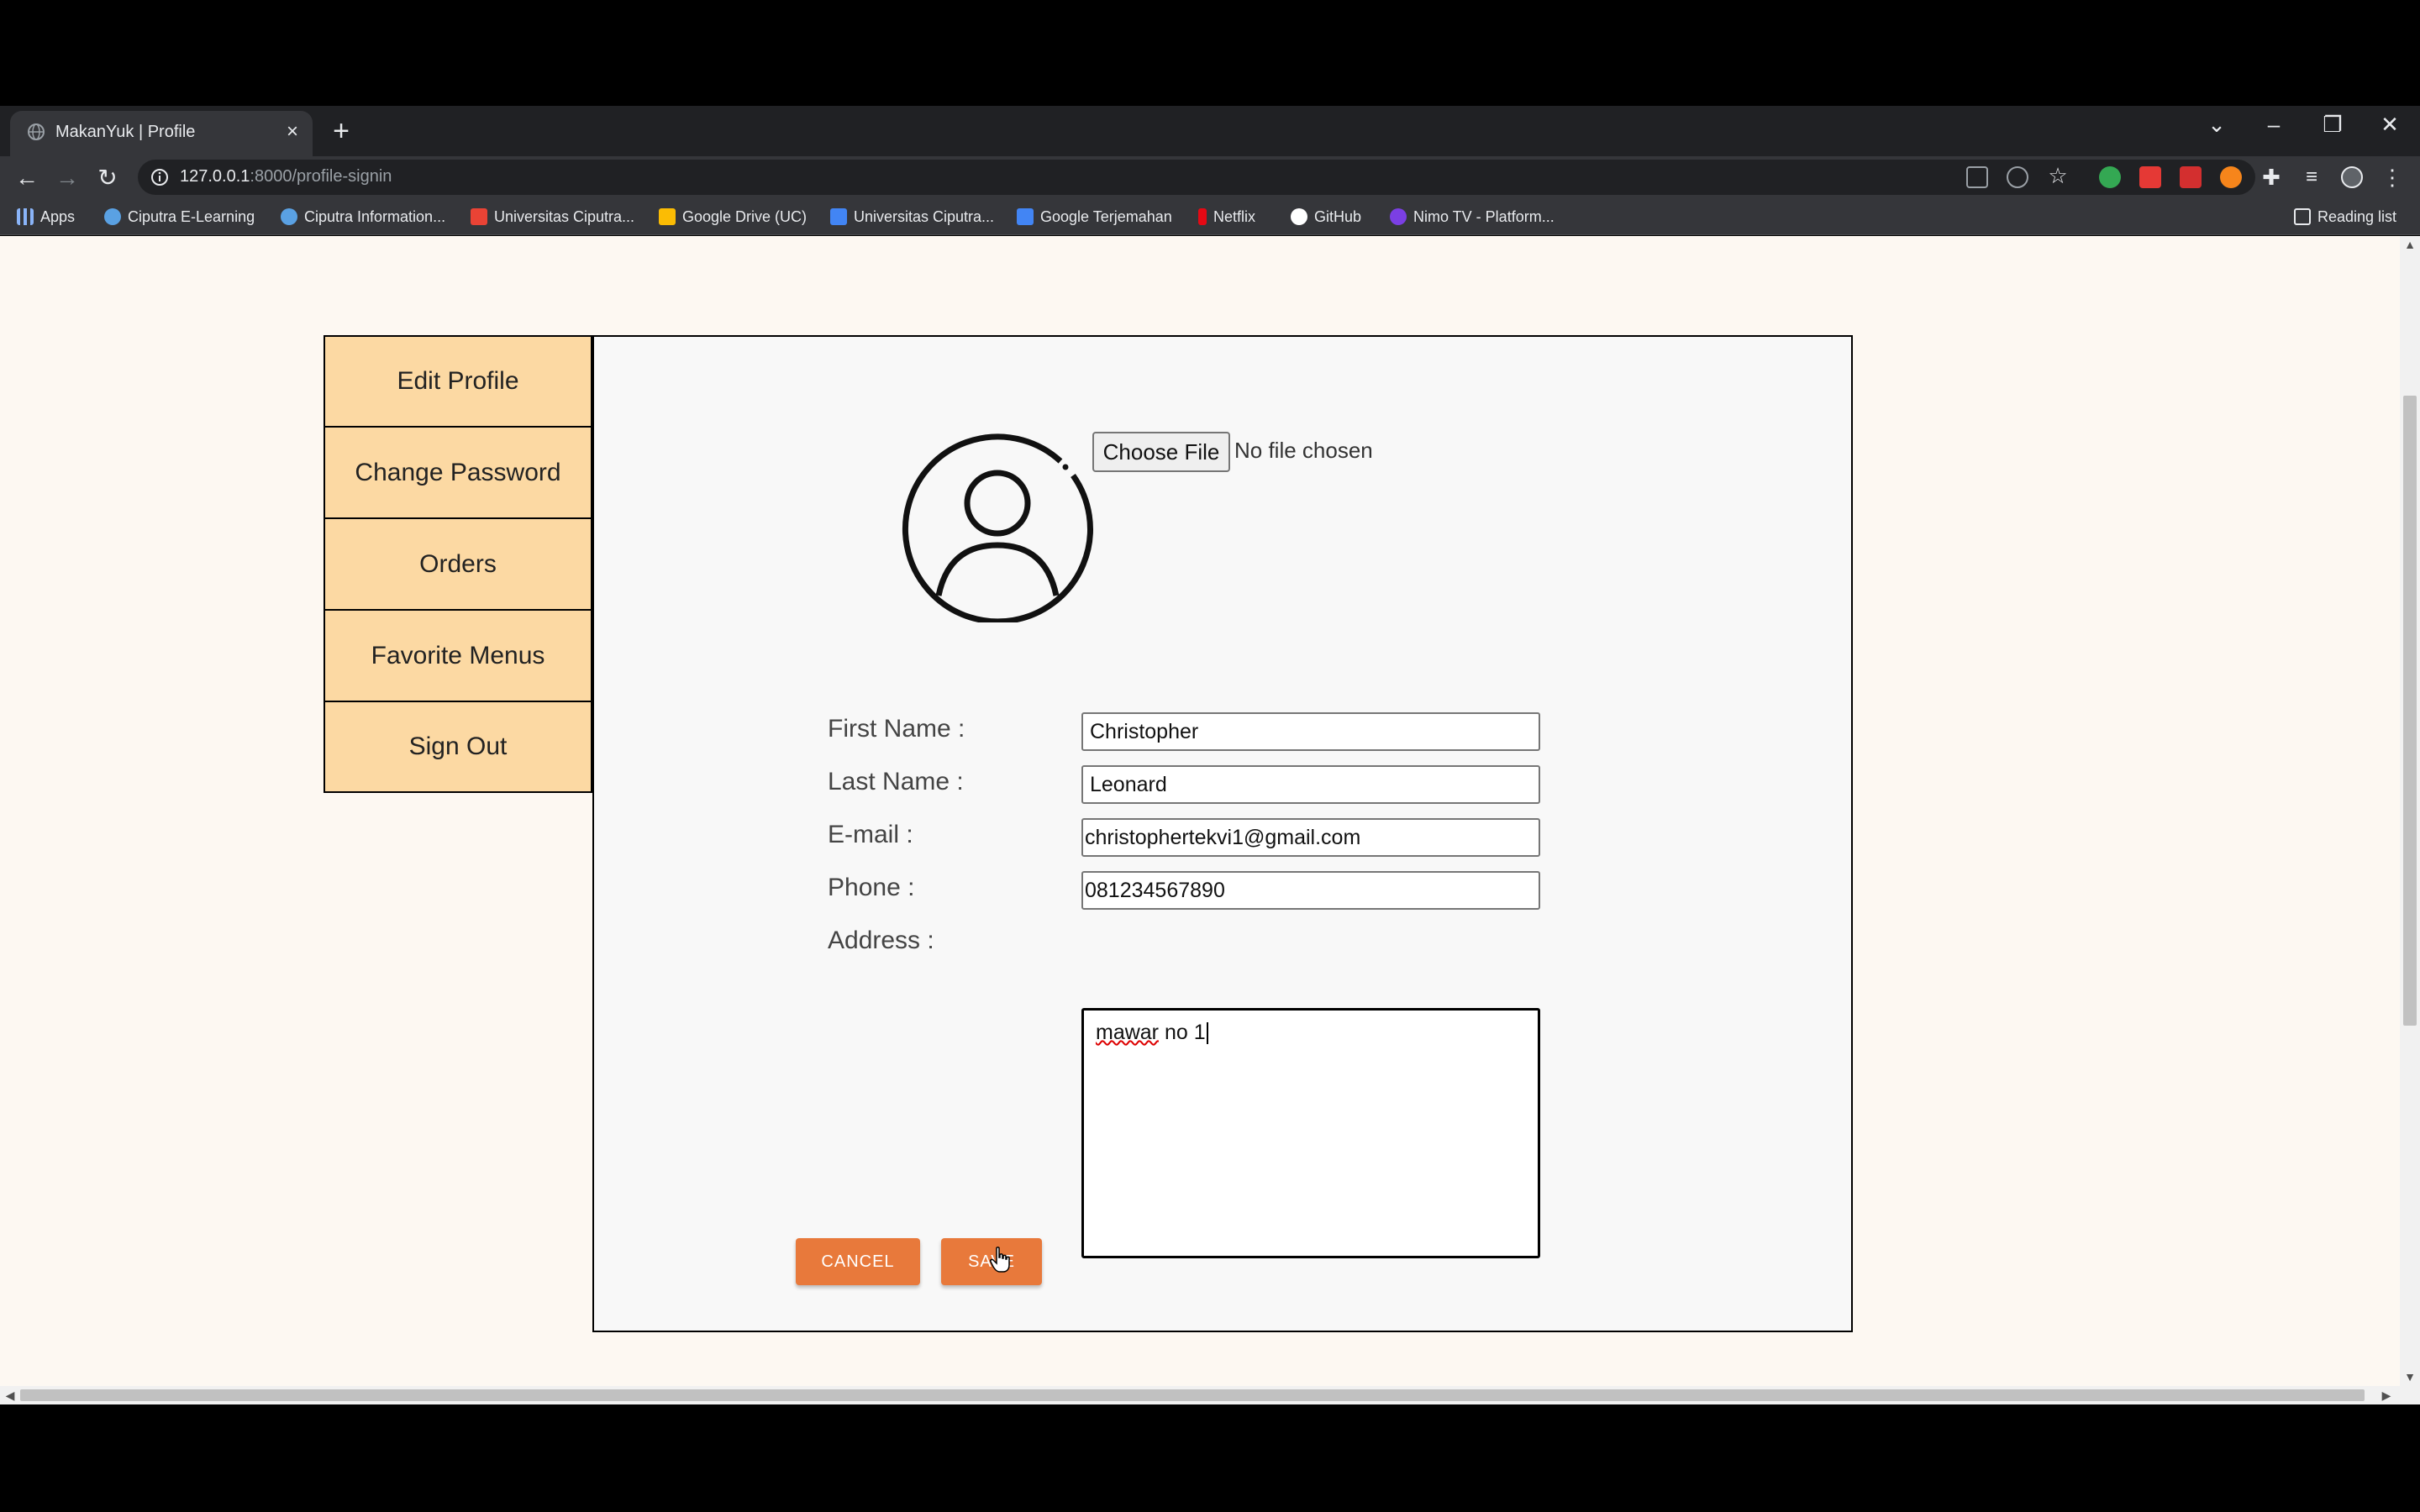 The width and height of the screenshot is (2420, 1512). Describe the element at coordinates (458, 381) in the screenshot. I see `sidebar-item-edit-profile: Edit Profile` at that location.